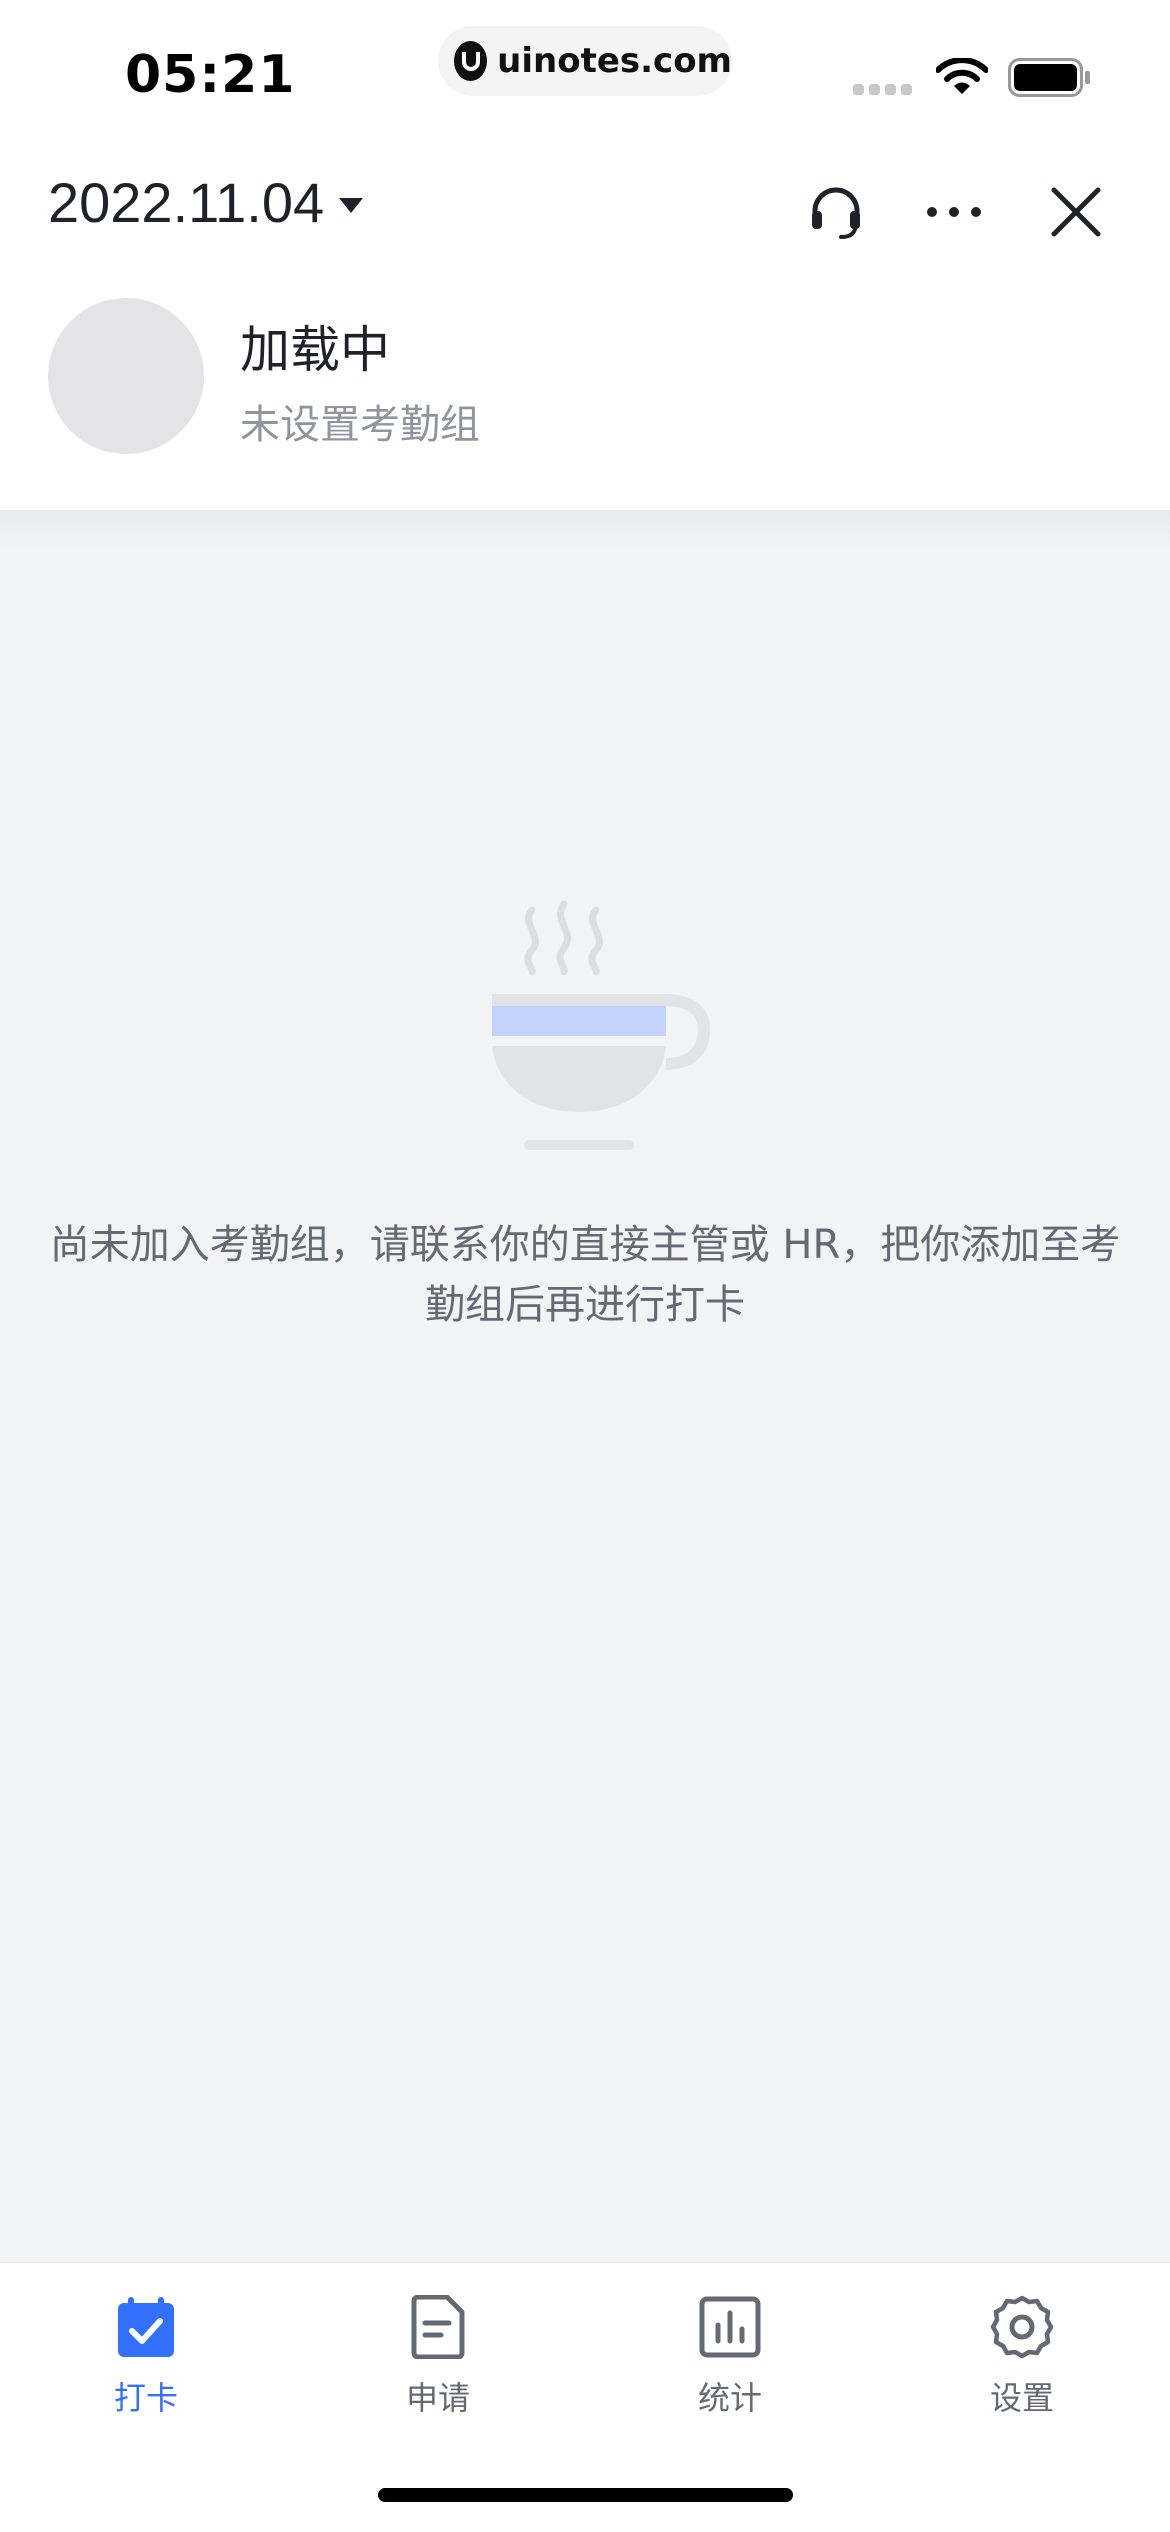 This screenshot has width=1170, height=2532. I want to click on header-shadow, so click(585, 530).